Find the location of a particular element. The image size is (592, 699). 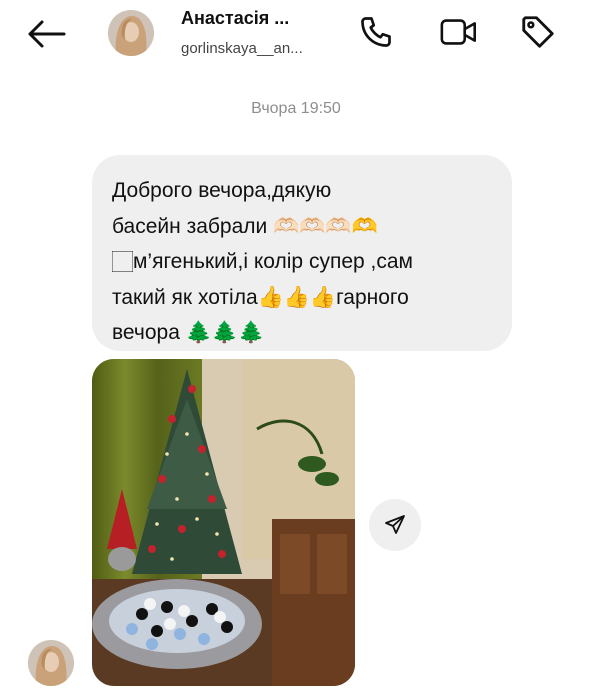

arrow-left-icon is located at coordinates (47, 34).